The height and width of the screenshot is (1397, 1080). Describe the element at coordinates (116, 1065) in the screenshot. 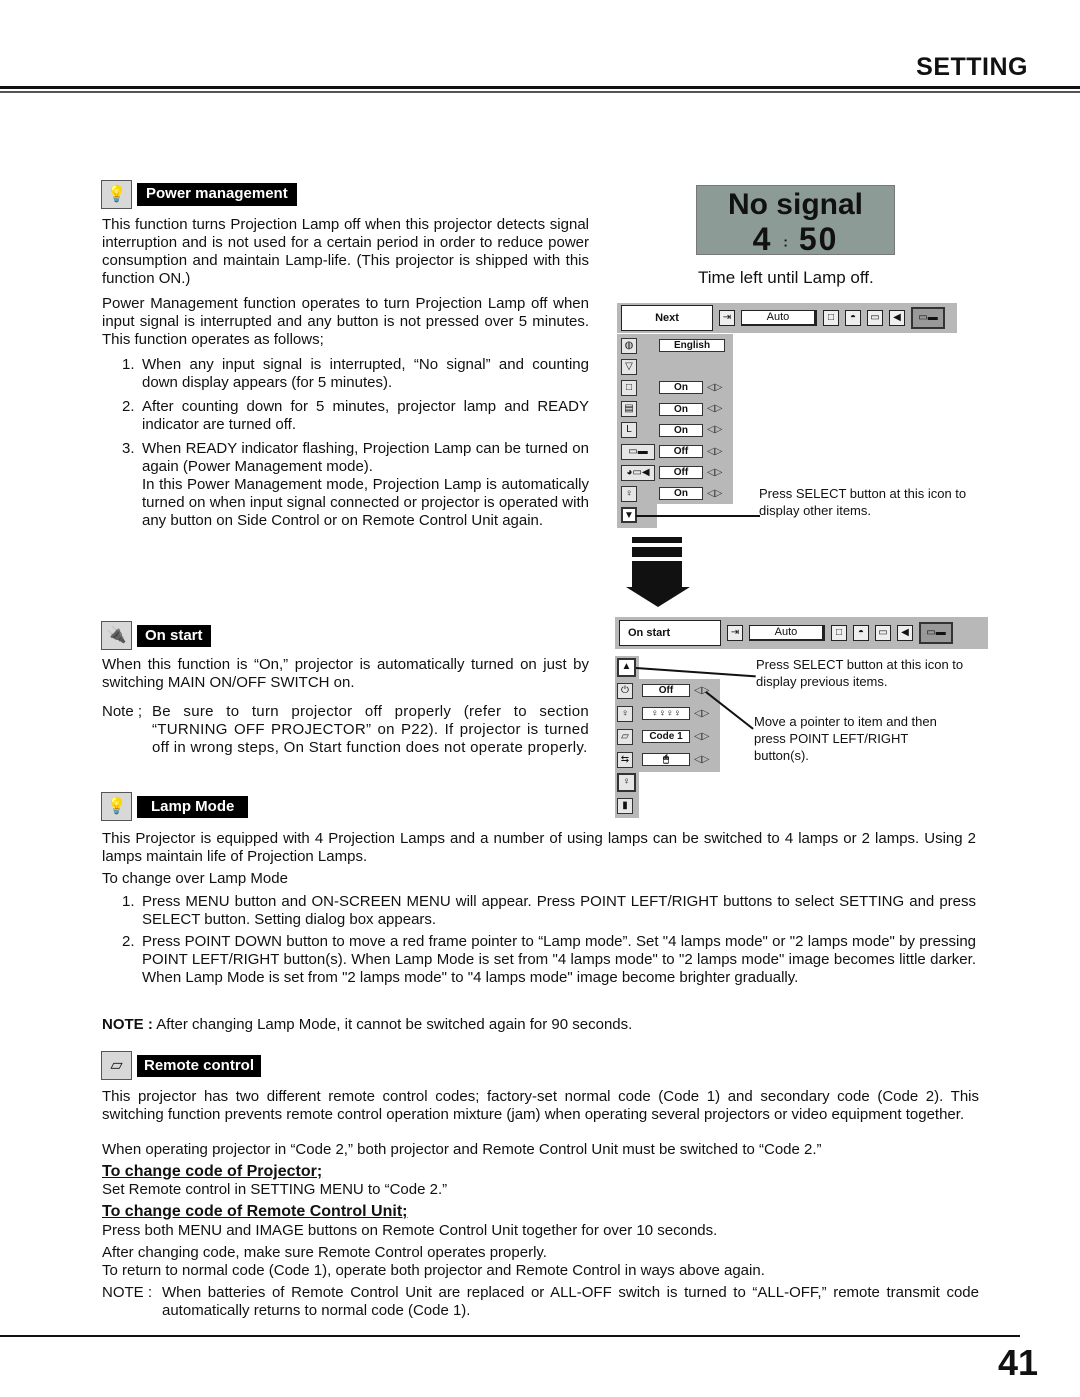

I see `remote-icon: ▱` at that location.